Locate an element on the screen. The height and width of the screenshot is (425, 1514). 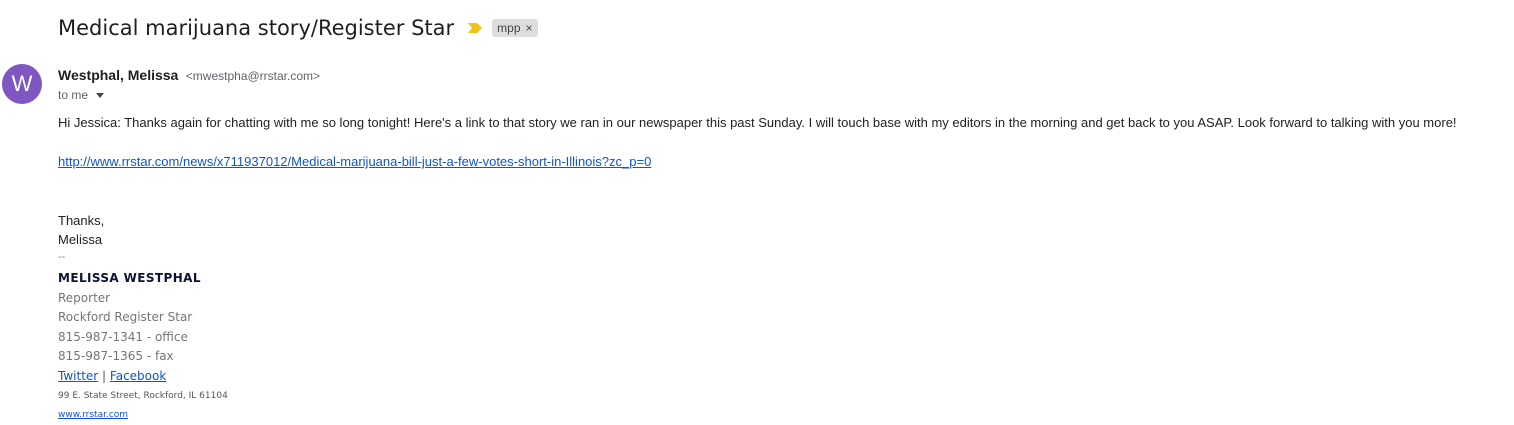
label-chip-text: mpp is located at coordinates (508, 28).